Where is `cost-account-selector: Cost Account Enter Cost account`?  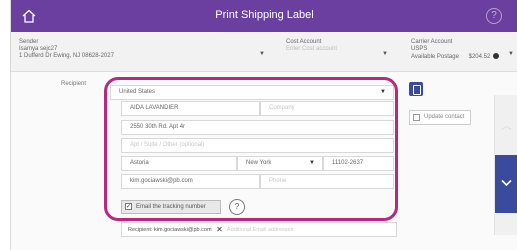 cost-account-selector: Cost Account Enter Cost account is located at coordinates (311, 46).